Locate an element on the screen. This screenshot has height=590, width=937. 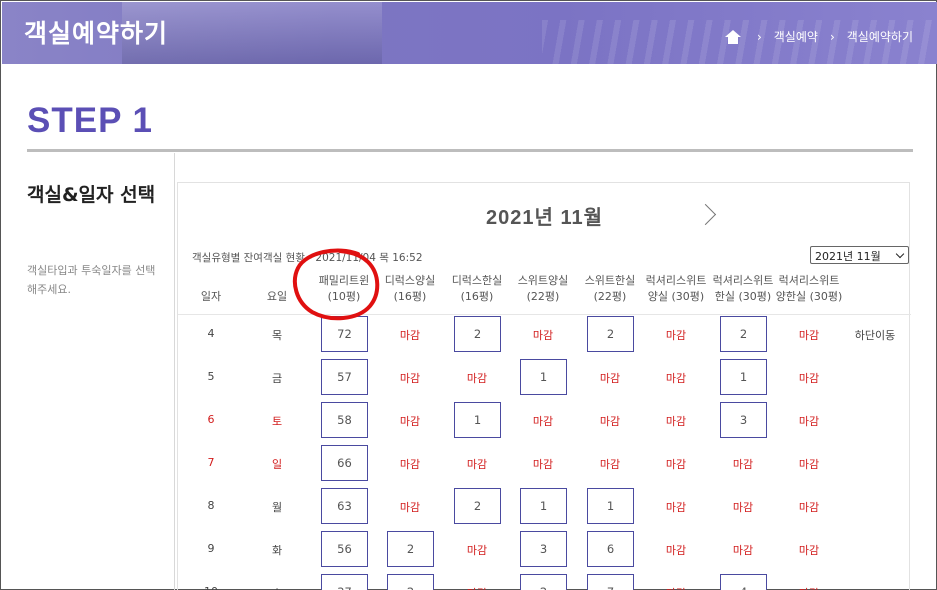
page-title: 객실예약하기 is located at coordinates (96, 33).